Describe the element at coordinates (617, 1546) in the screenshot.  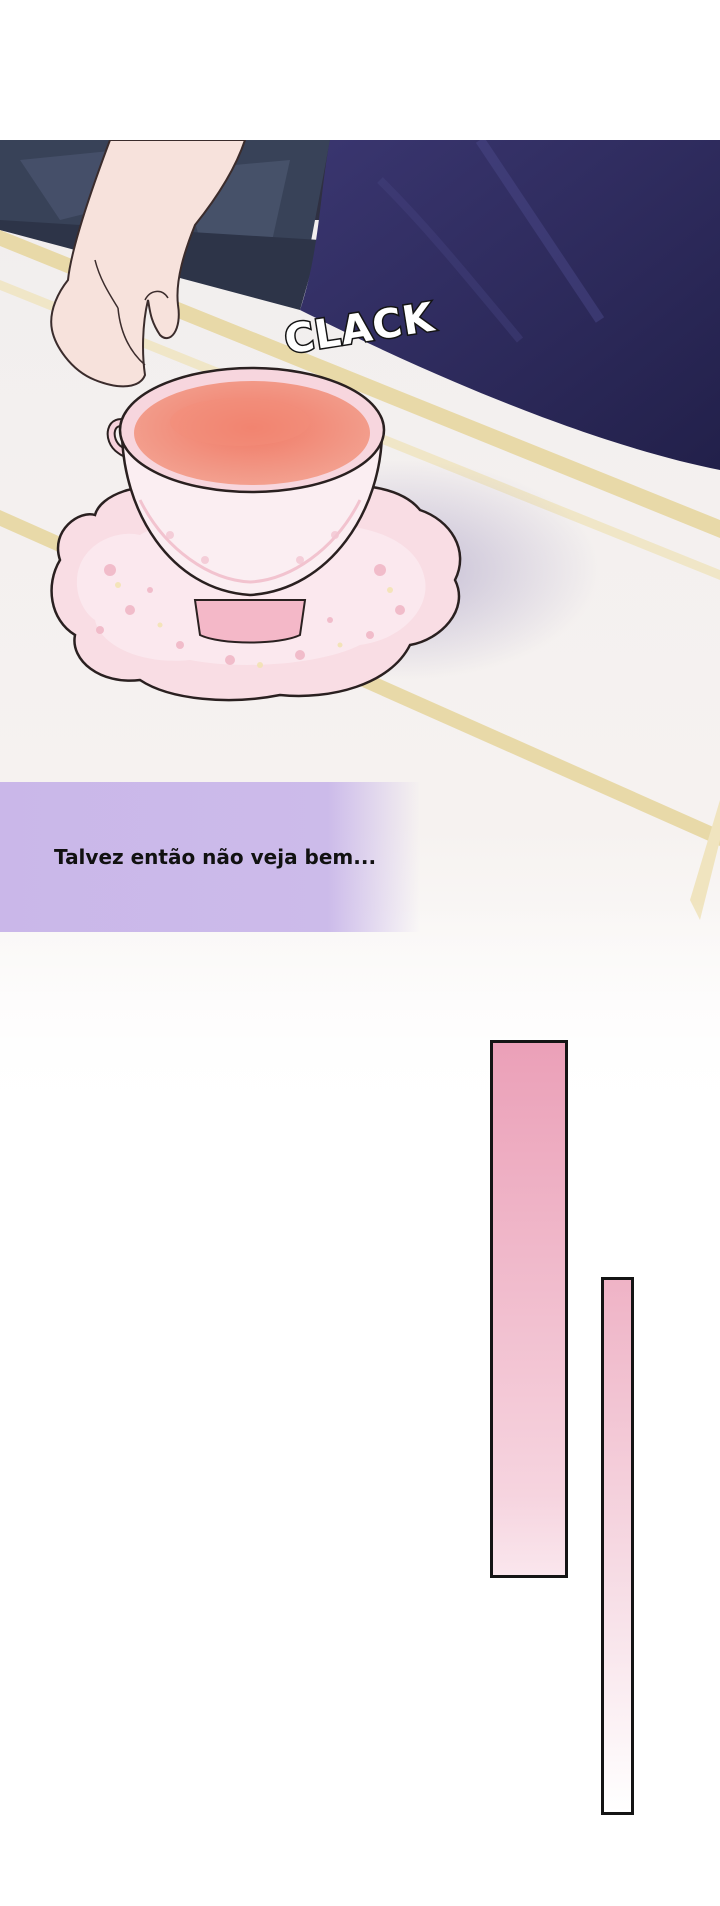
I see `pink-accent-bar-thin` at that location.